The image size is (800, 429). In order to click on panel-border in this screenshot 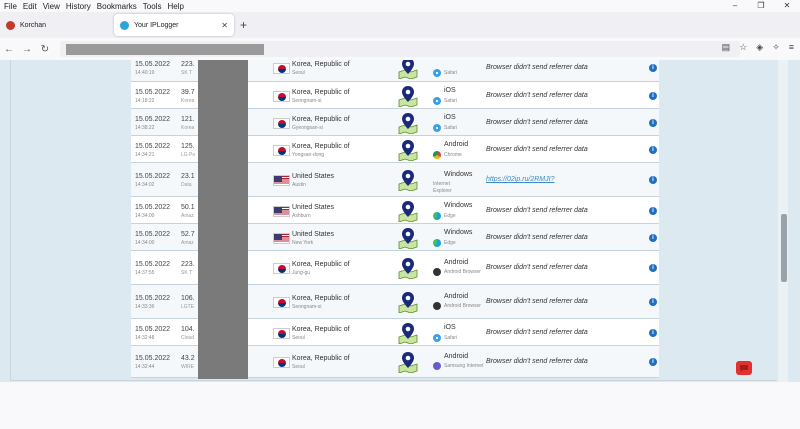, I will do `click(10, 220)`.